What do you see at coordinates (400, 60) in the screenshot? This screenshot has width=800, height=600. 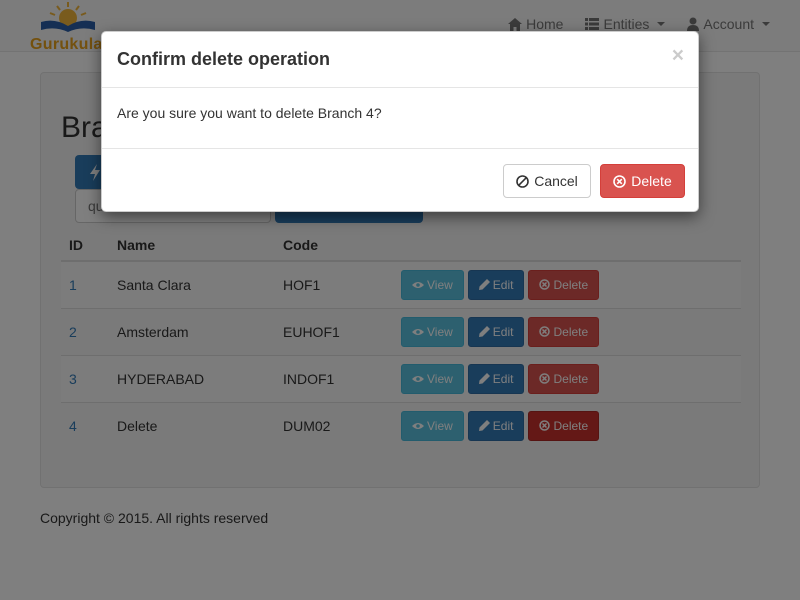 I see `modal-header: Confirm delete operation ×` at bounding box center [400, 60].